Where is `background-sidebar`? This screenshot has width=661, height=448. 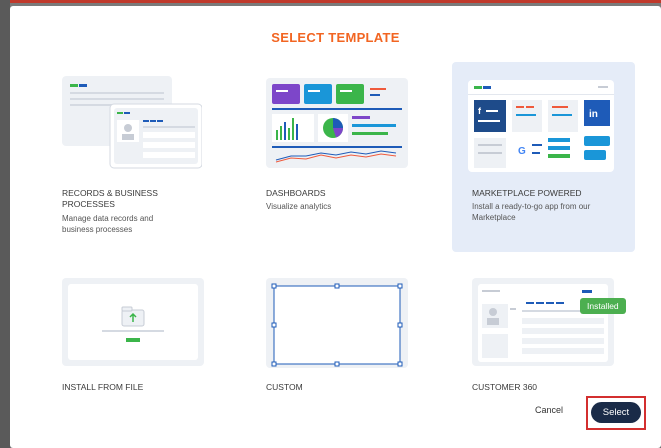
background-sidebar is located at coordinates (5, 224).